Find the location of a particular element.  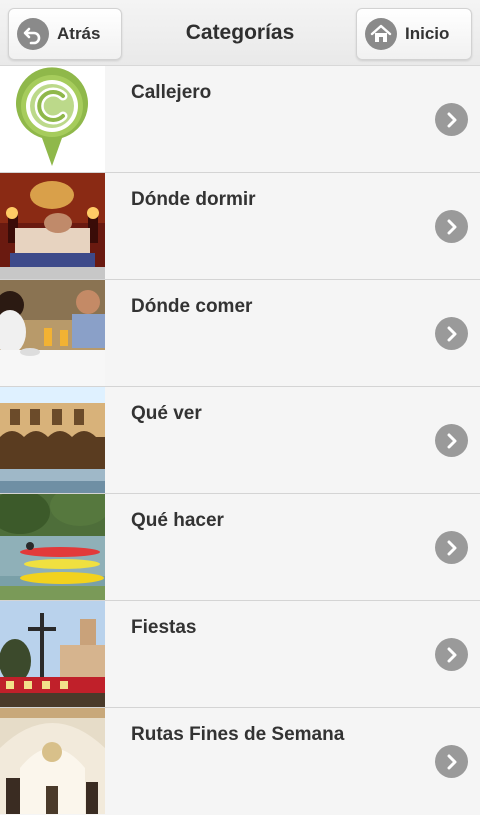

procession-photo-thumbnail is located at coordinates (52, 654).